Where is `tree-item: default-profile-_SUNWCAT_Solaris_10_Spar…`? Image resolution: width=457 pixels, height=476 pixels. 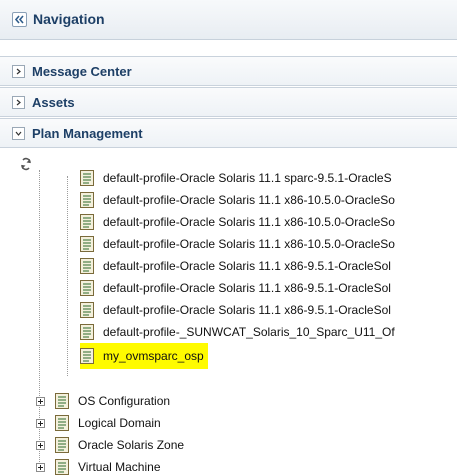
tree-item: default-profile-_SUNWCAT_Solaris_10_Spar… is located at coordinates (237, 332).